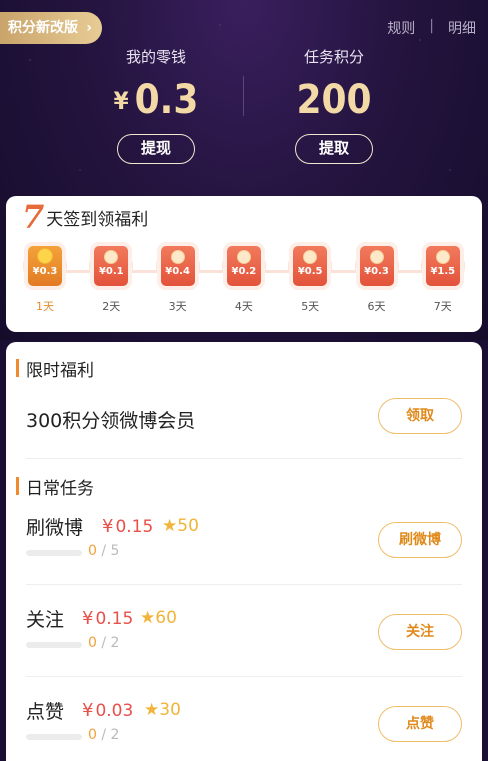  I want to click on task-points: ★30, so click(162, 710).